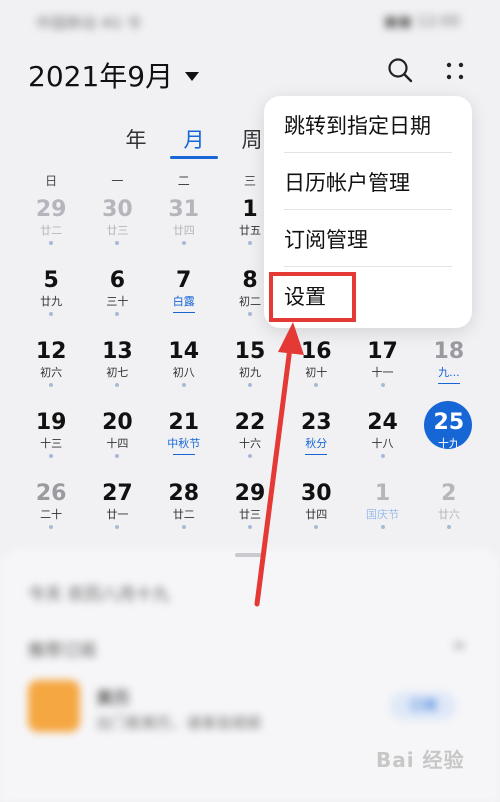 Image resolution: width=500 pixels, height=802 pixels. I want to click on calendar-day: 29 廿三, so click(250, 515).